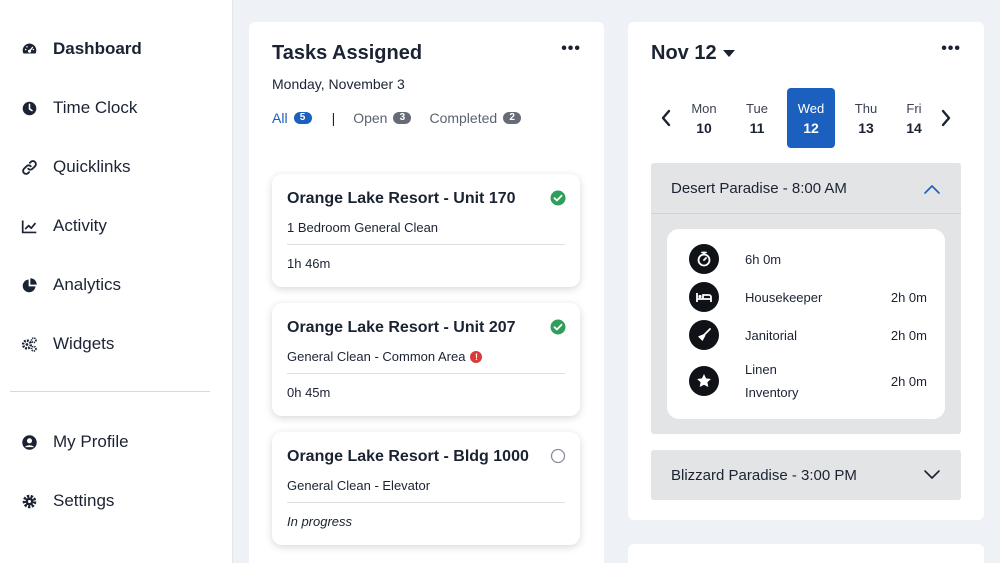  I want to click on sidebar-item-dashboard: Dashboard, so click(81, 49).